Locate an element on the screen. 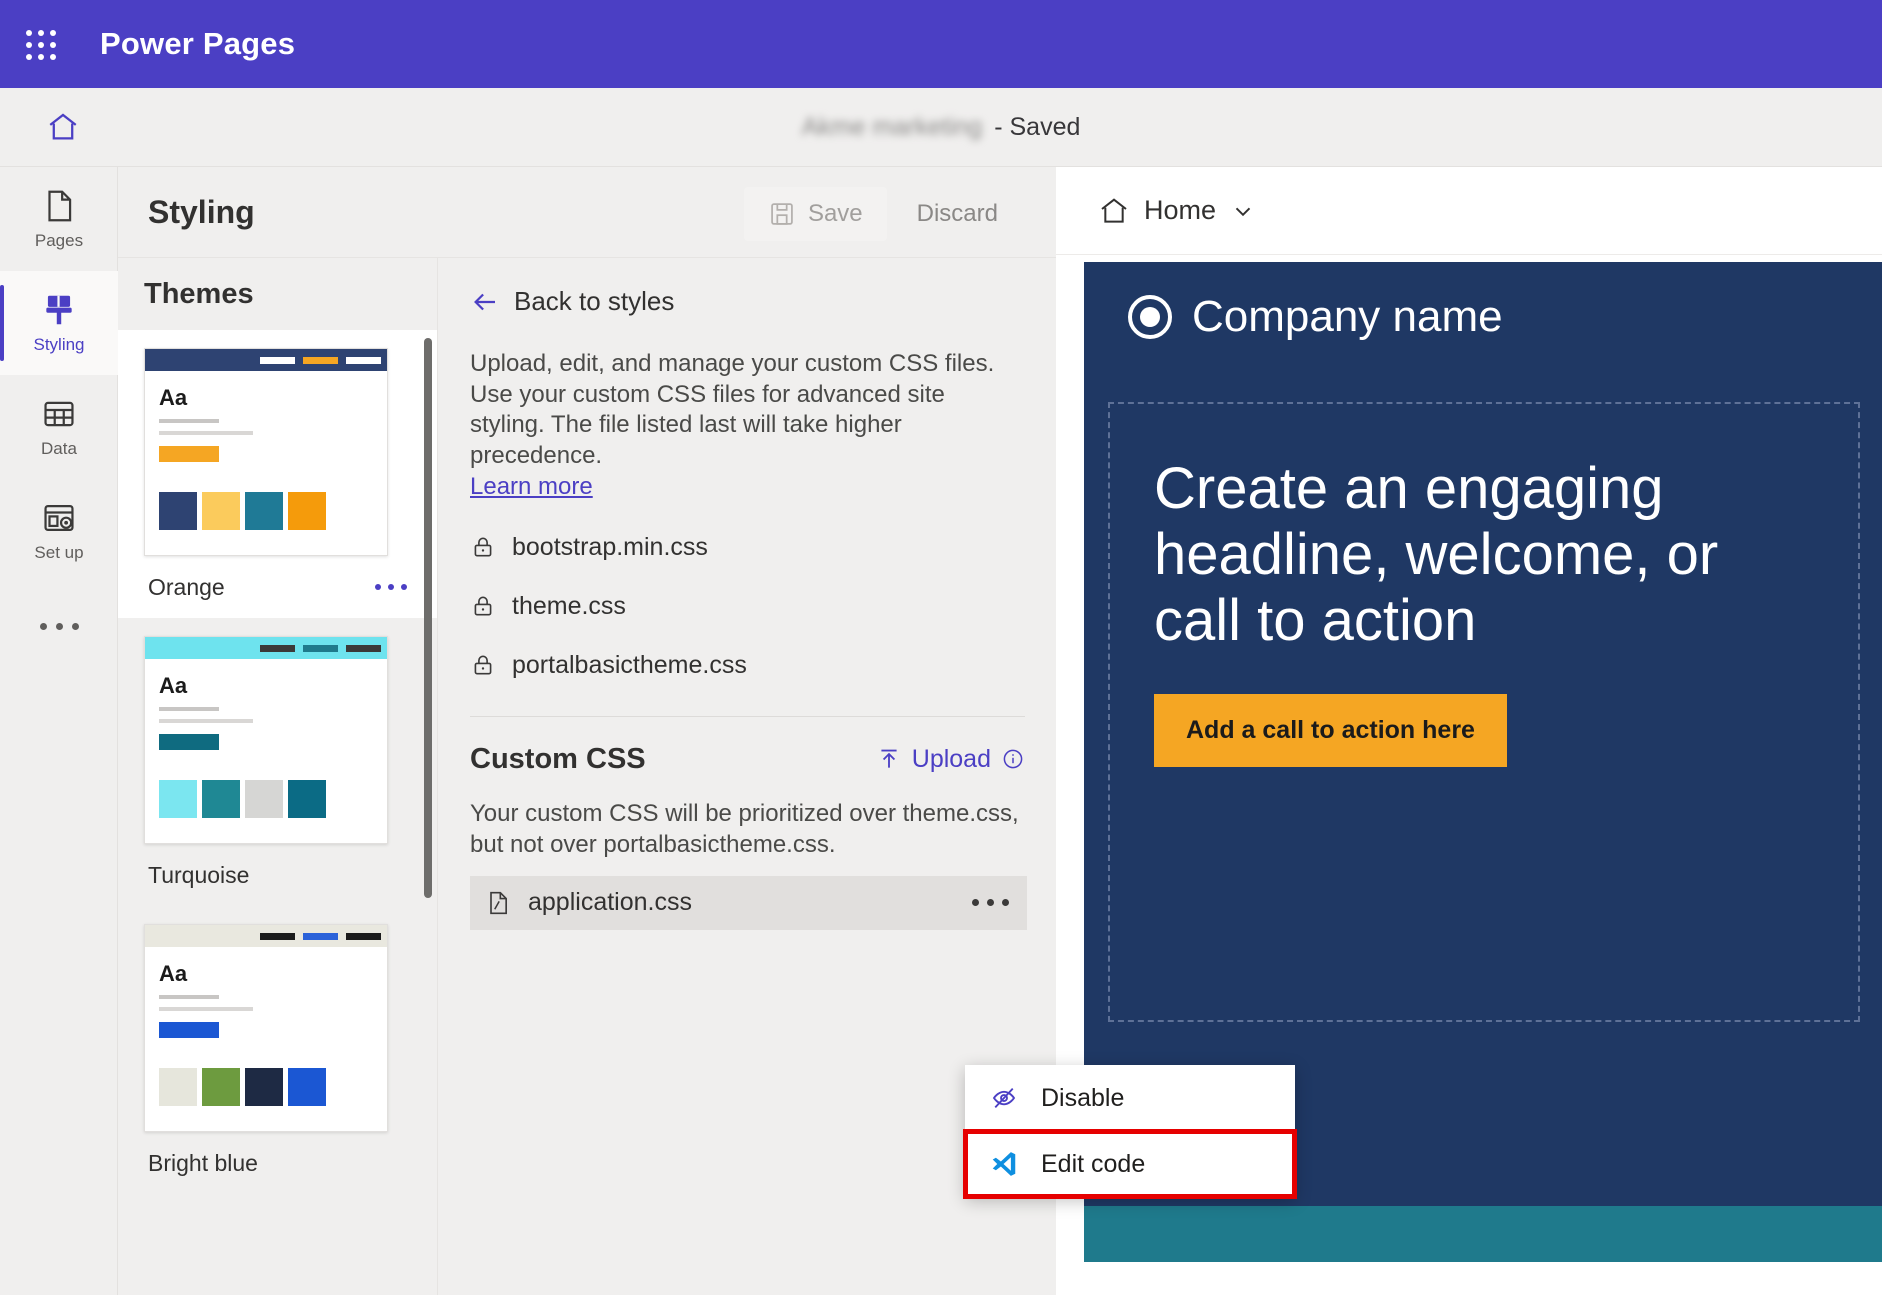 The width and height of the screenshot is (1882, 1295). save-label: Save is located at coordinates (835, 213).